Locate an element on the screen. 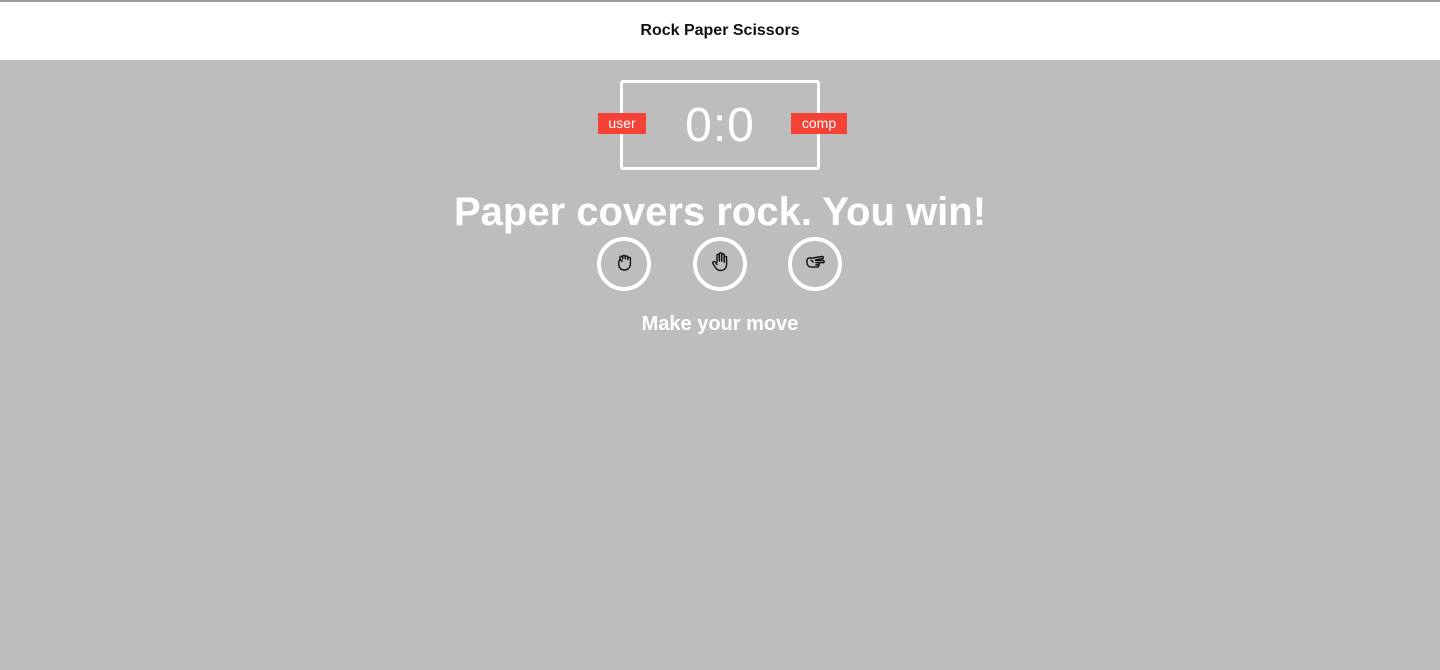 The height and width of the screenshot is (670, 1440). hand-open-icon is located at coordinates (720, 264).